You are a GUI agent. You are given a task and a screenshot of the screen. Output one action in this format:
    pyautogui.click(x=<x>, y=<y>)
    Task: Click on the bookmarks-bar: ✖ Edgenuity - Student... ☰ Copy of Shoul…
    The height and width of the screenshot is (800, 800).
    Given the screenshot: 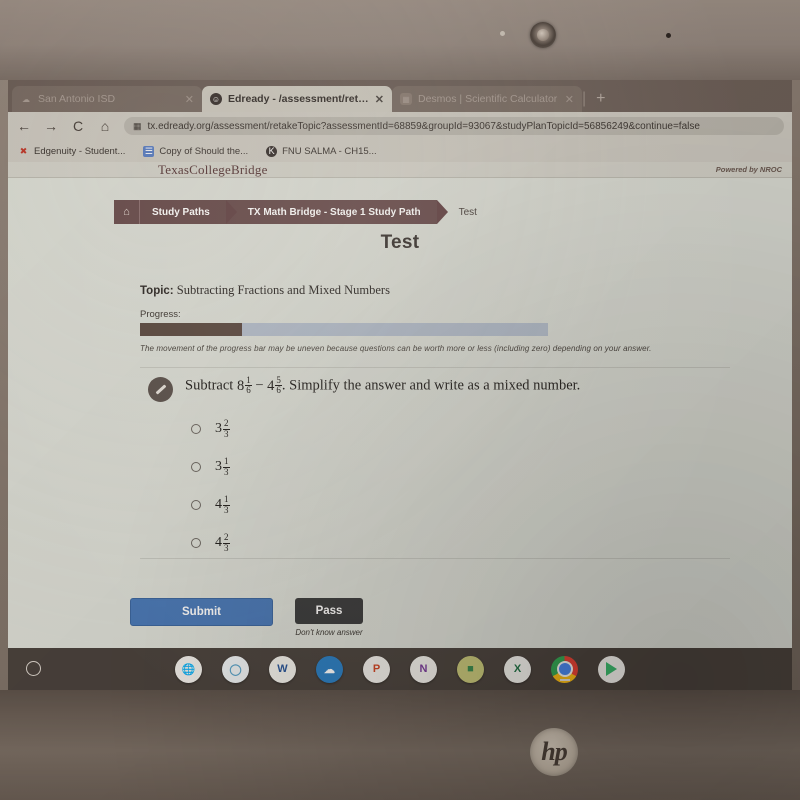 What is the action you would take?
    pyautogui.click(x=400, y=151)
    